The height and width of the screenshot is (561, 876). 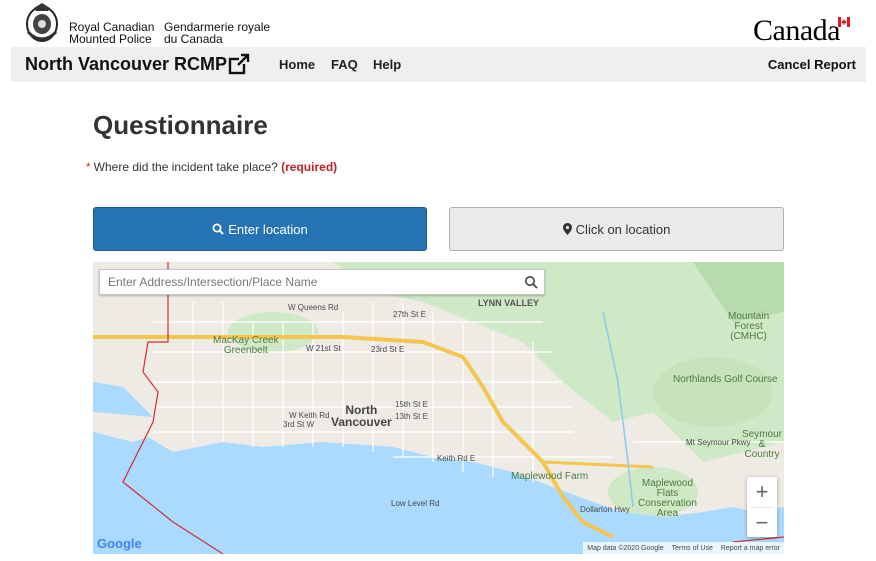 What do you see at coordinates (309, 415) in the screenshot?
I see `map-street-w-keith: W Keith Rd` at bounding box center [309, 415].